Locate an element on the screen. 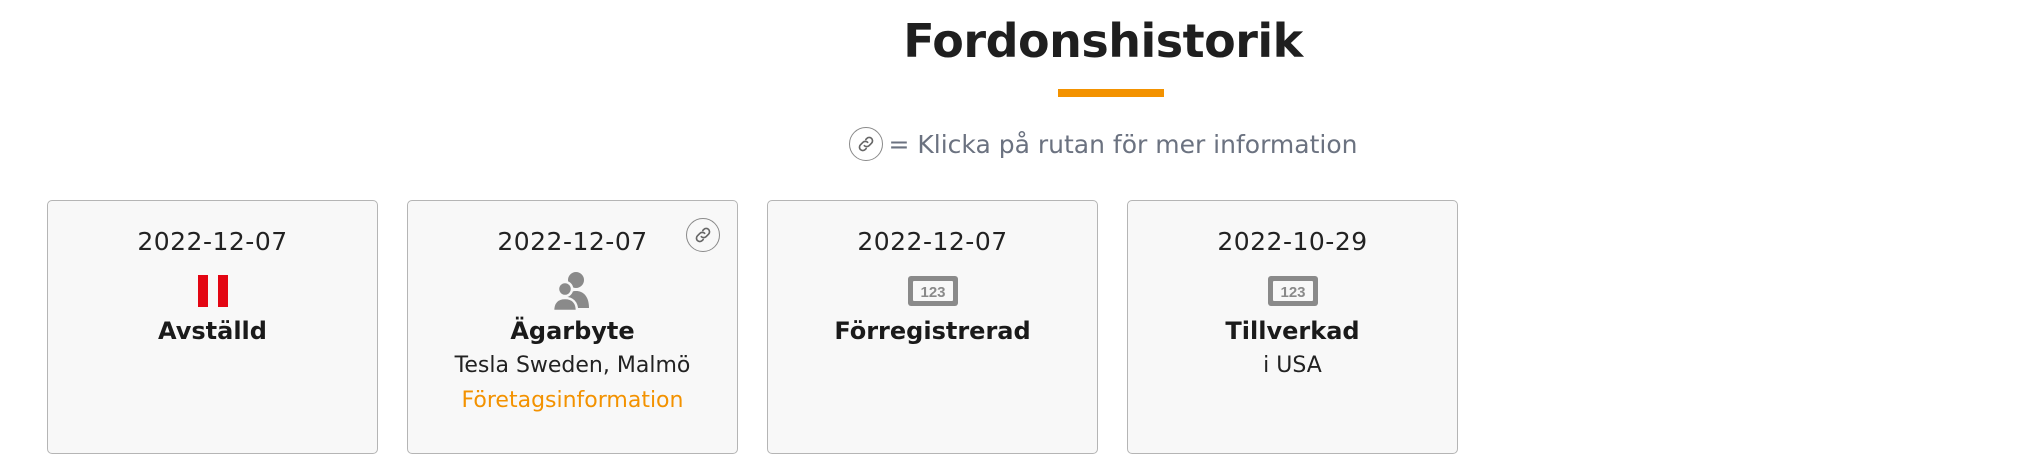 Image resolution: width=2026 pixels, height=475 pixels. legend: = Klicka på rutan för mer information is located at coordinates (1013, 144).